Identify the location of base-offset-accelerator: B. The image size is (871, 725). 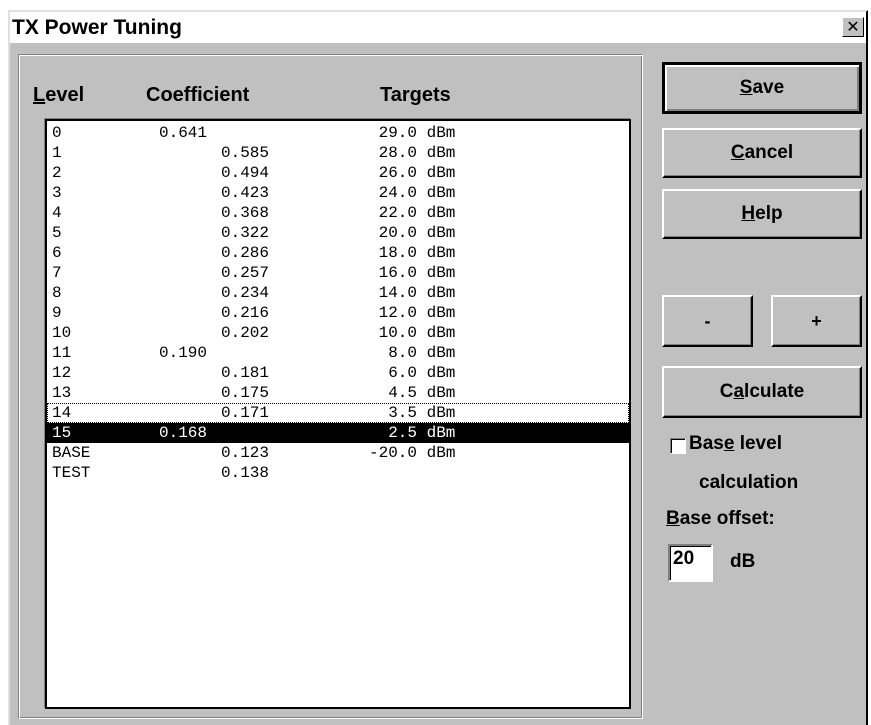
(673, 518).